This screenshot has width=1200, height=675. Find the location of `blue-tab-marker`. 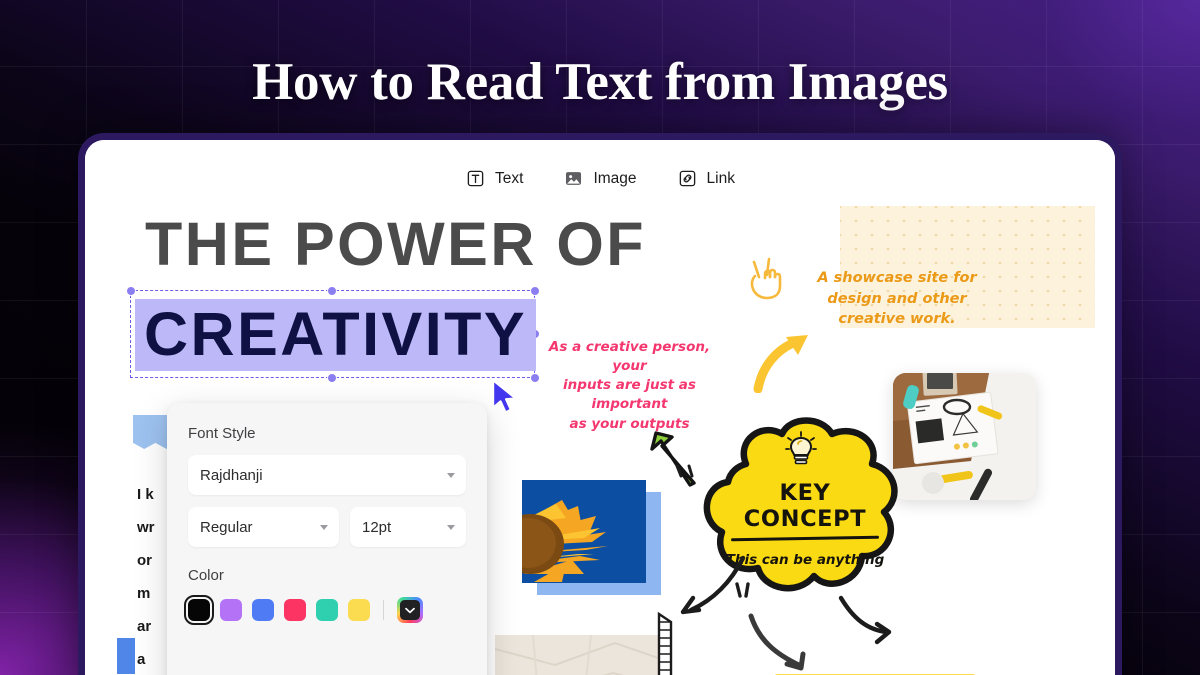

blue-tab-marker is located at coordinates (126, 656).